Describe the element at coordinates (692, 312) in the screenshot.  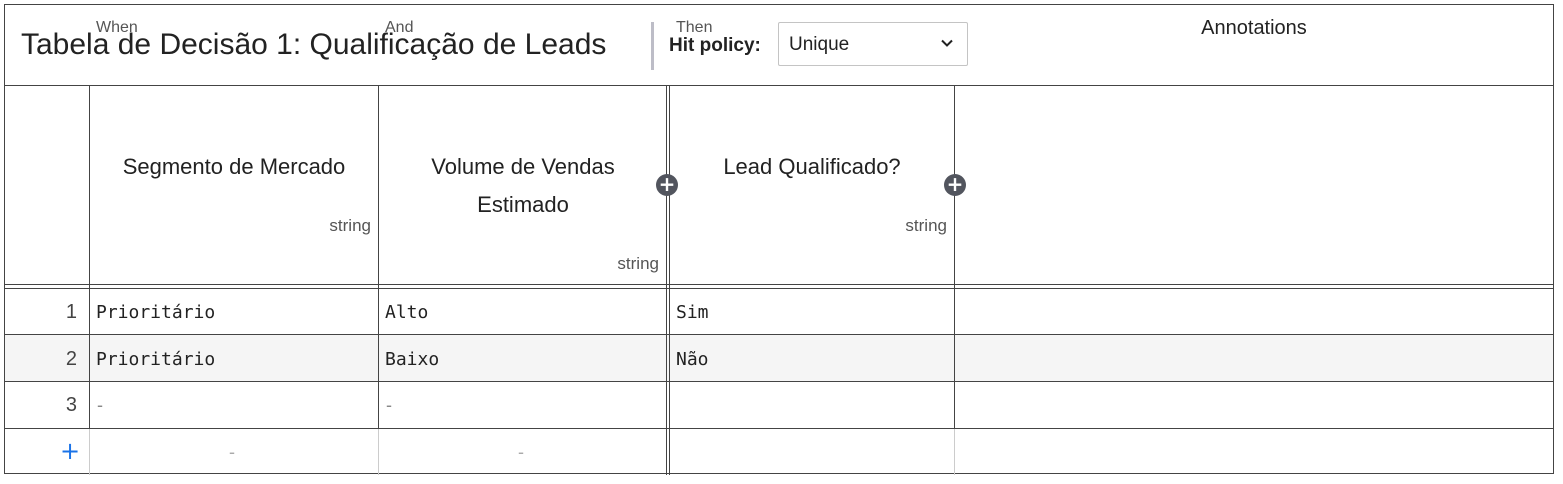
I see `rule-1-output: Sim` at that location.